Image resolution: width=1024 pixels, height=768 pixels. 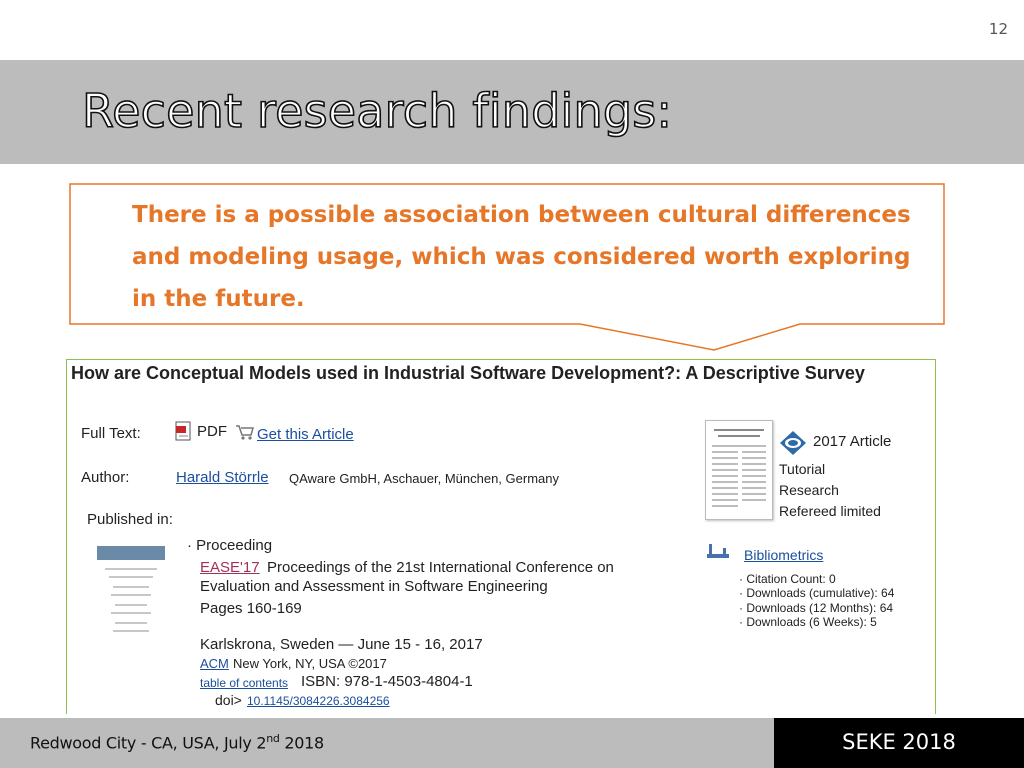 I want to click on proceeding-label: · Proceeding, so click(x=230, y=545).